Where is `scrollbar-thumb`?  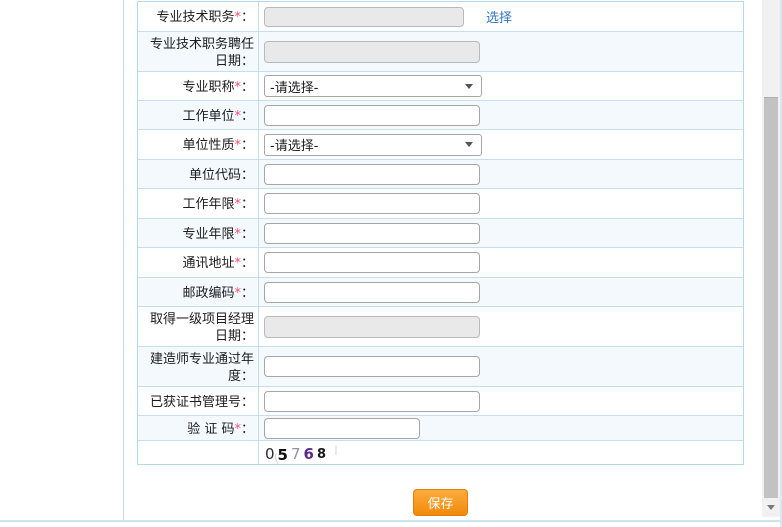
scrollbar-thumb is located at coordinates (771, 297).